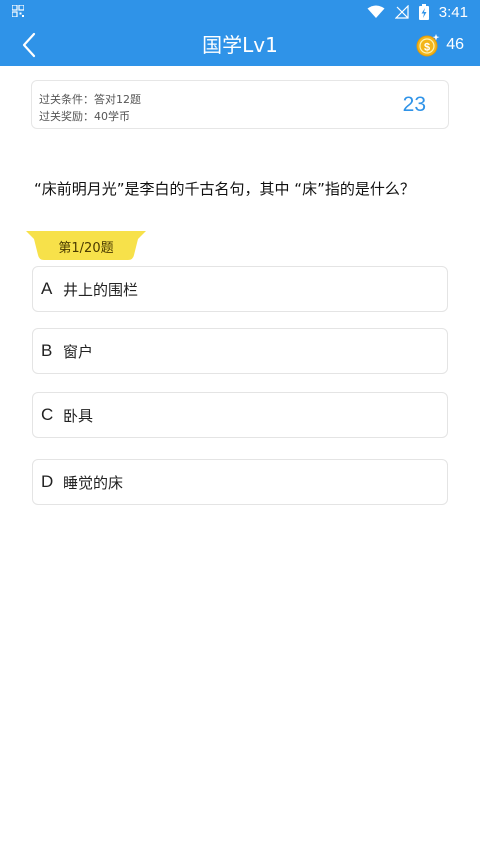 Image resolution: width=480 pixels, height=853 pixels. I want to click on question-progress-badge: 第1/20题, so click(86, 246).